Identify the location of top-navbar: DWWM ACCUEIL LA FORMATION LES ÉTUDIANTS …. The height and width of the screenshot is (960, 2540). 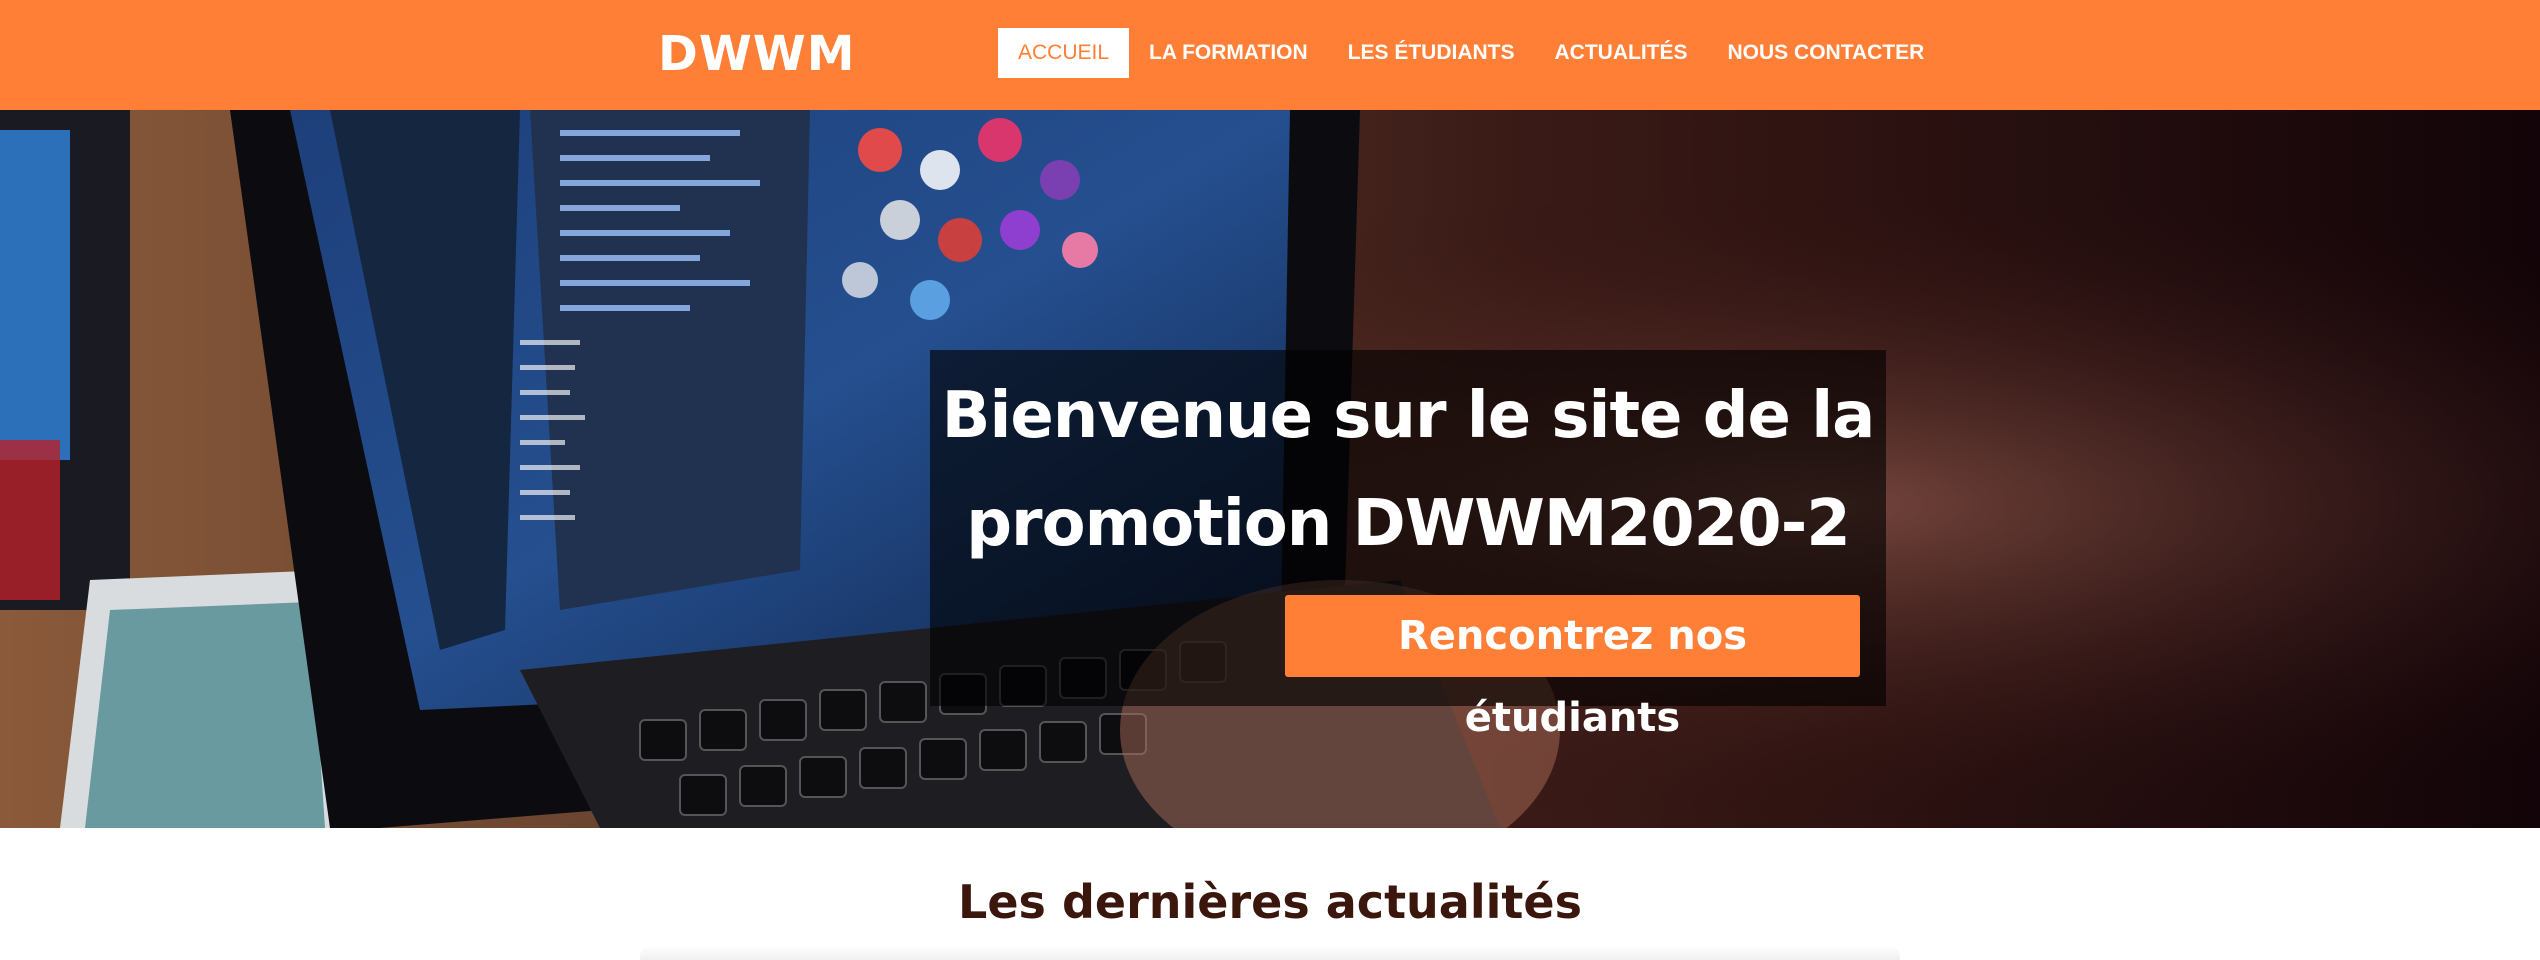
(1270, 55).